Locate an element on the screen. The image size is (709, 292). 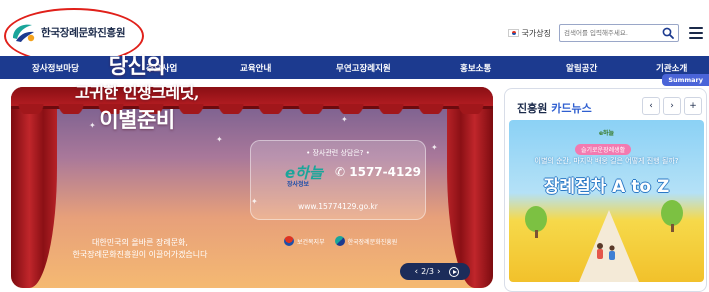
banner-org-logos: 보건복지부 한국장례문화진흥원 is located at coordinates (345, 241).